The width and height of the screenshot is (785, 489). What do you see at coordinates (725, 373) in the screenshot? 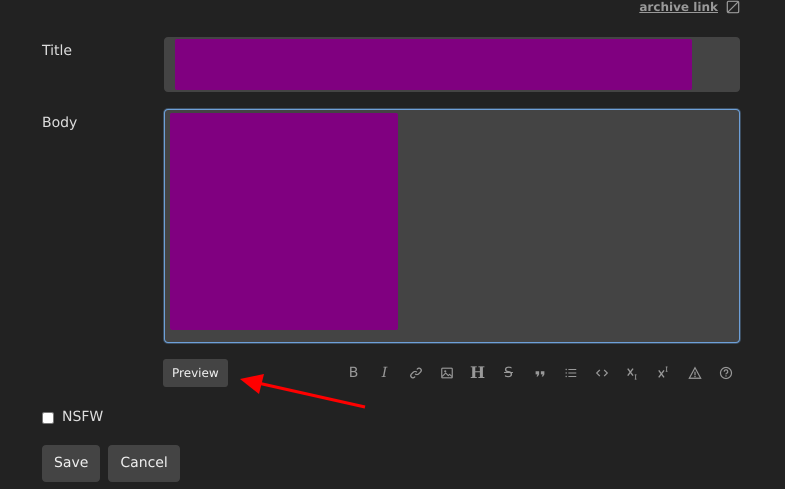
I see `help-icon` at bounding box center [725, 373].